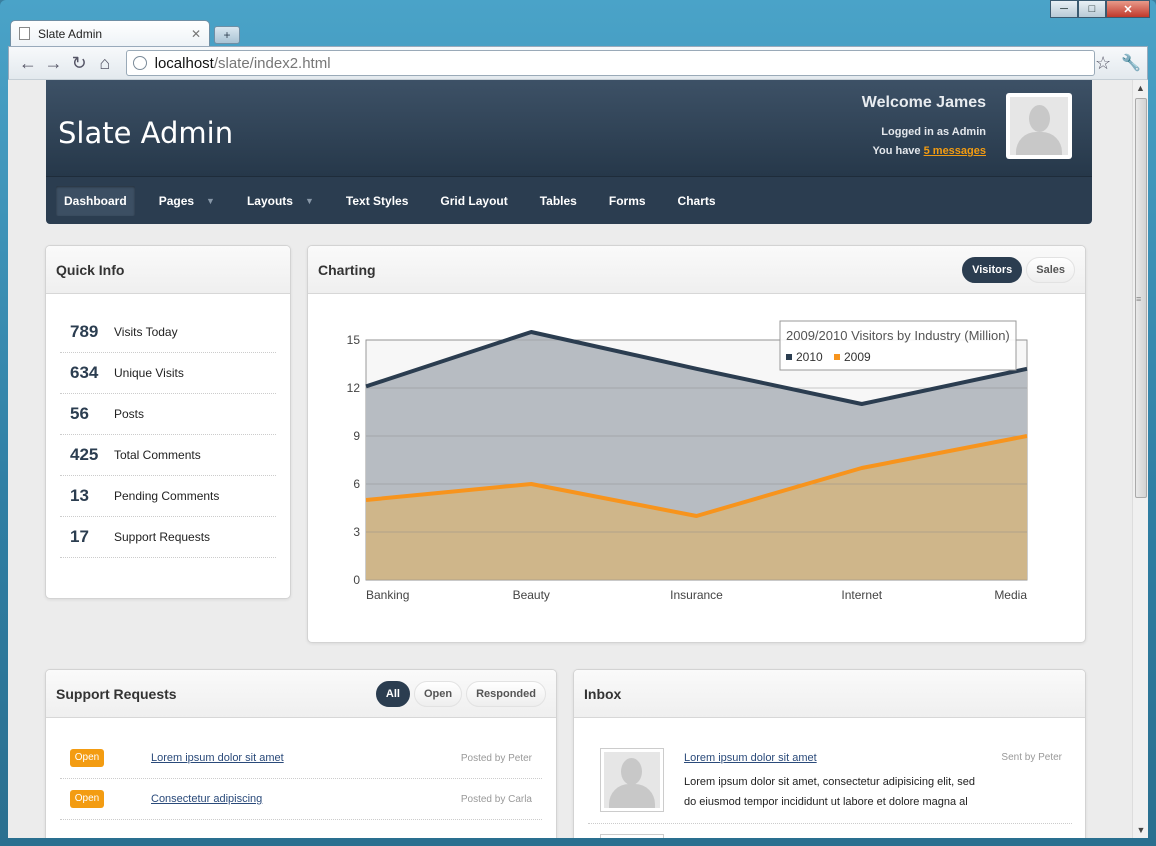 This screenshot has height=846, width=1156. I want to click on y-tick-label: 15, so click(354, 340).